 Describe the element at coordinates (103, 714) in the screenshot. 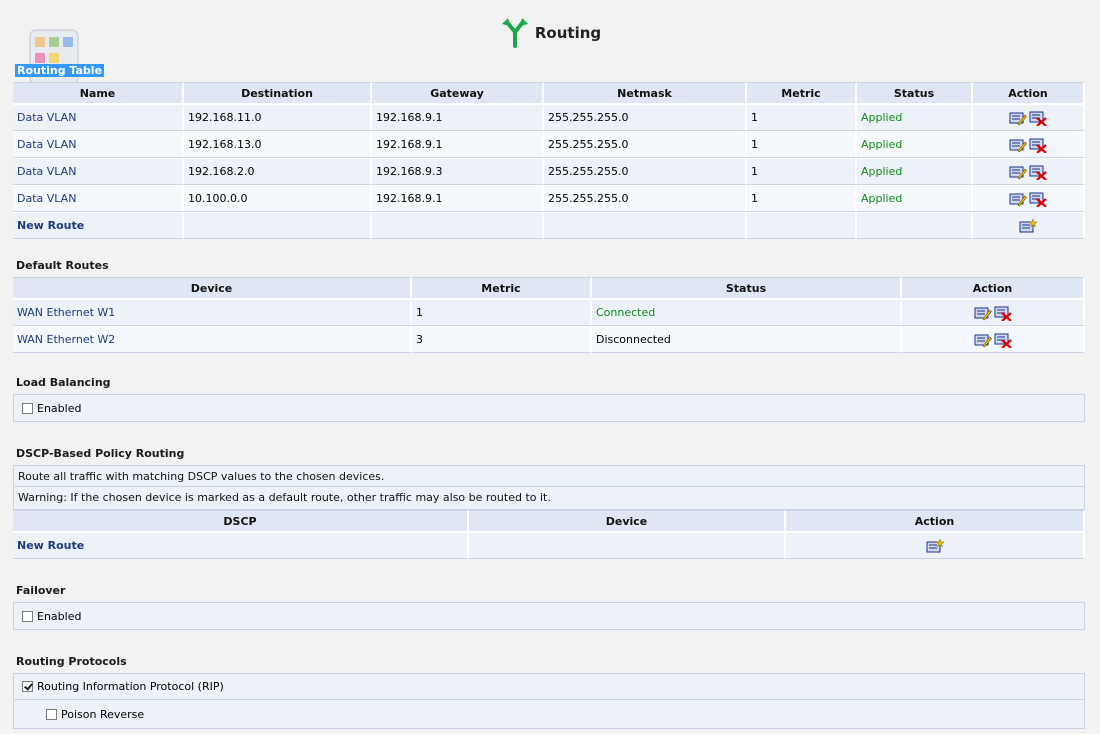

I see `poison-reverse-label: Poison Reverse` at that location.